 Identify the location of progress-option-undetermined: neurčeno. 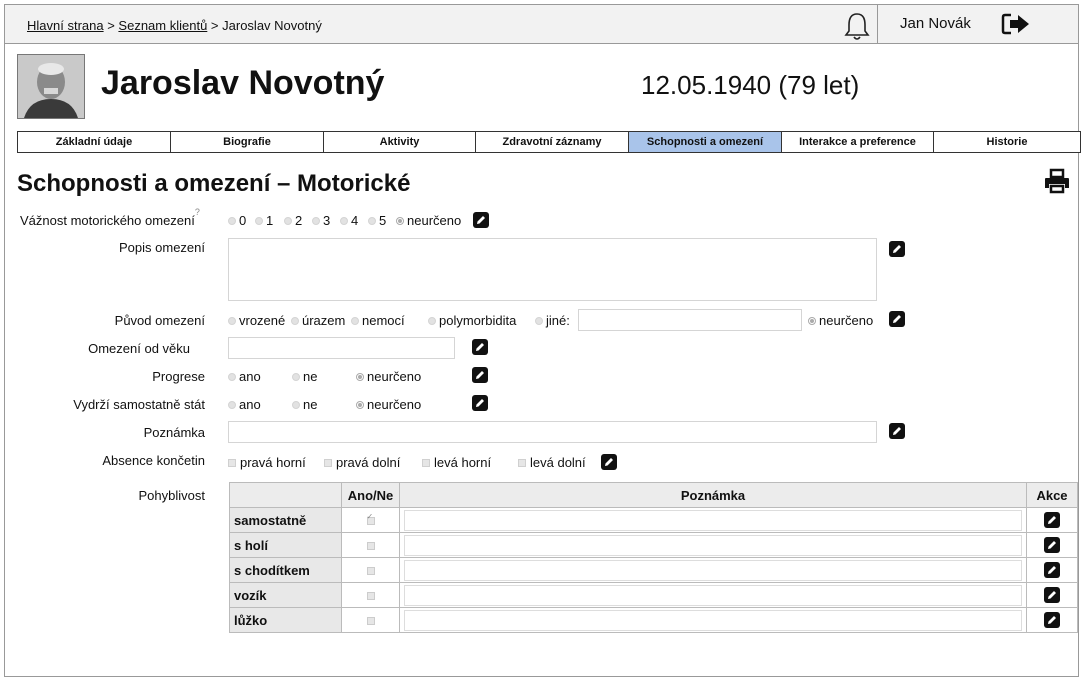
(388, 376).